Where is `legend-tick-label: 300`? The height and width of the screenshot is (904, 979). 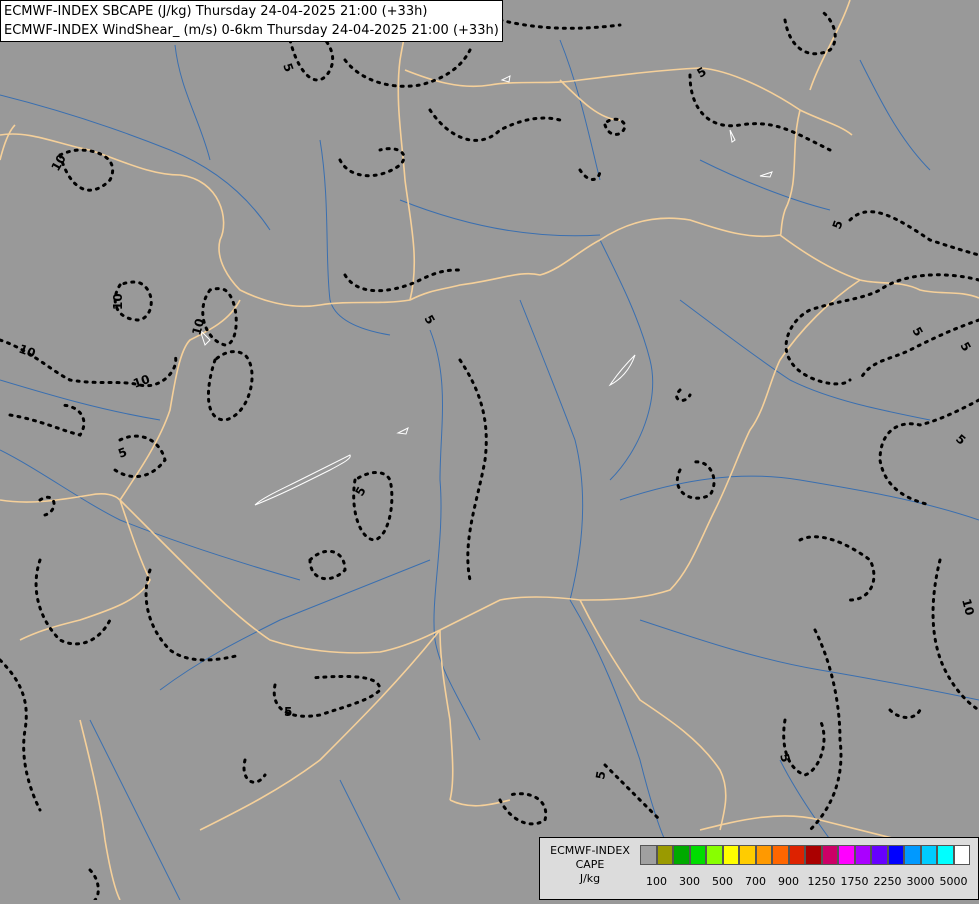
legend-tick-label: 300 is located at coordinates (689, 881).